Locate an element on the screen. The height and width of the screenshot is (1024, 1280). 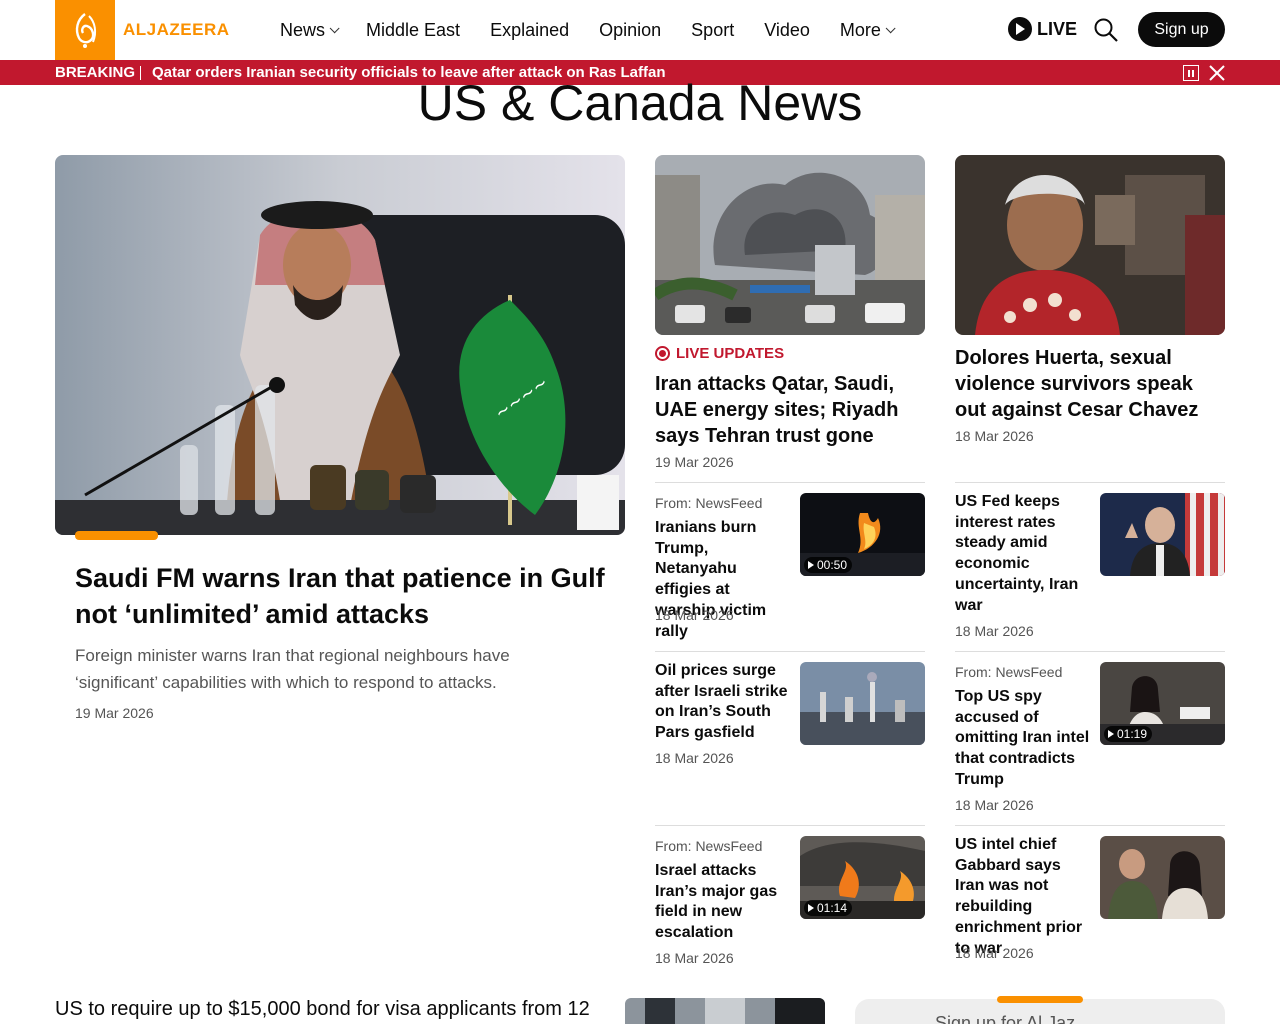
live-updates-tag: LIVE UPDATES is located at coordinates (719, 353).